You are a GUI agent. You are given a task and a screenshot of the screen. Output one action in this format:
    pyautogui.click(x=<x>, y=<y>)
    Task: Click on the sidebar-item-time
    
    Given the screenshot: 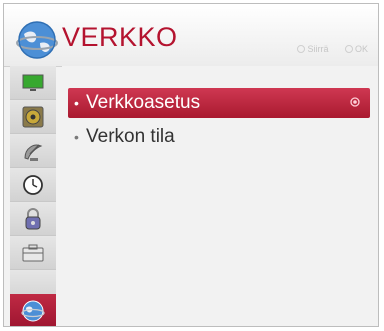 What is the action you would take?
    pyautogui.click(x=33, y=185)
    